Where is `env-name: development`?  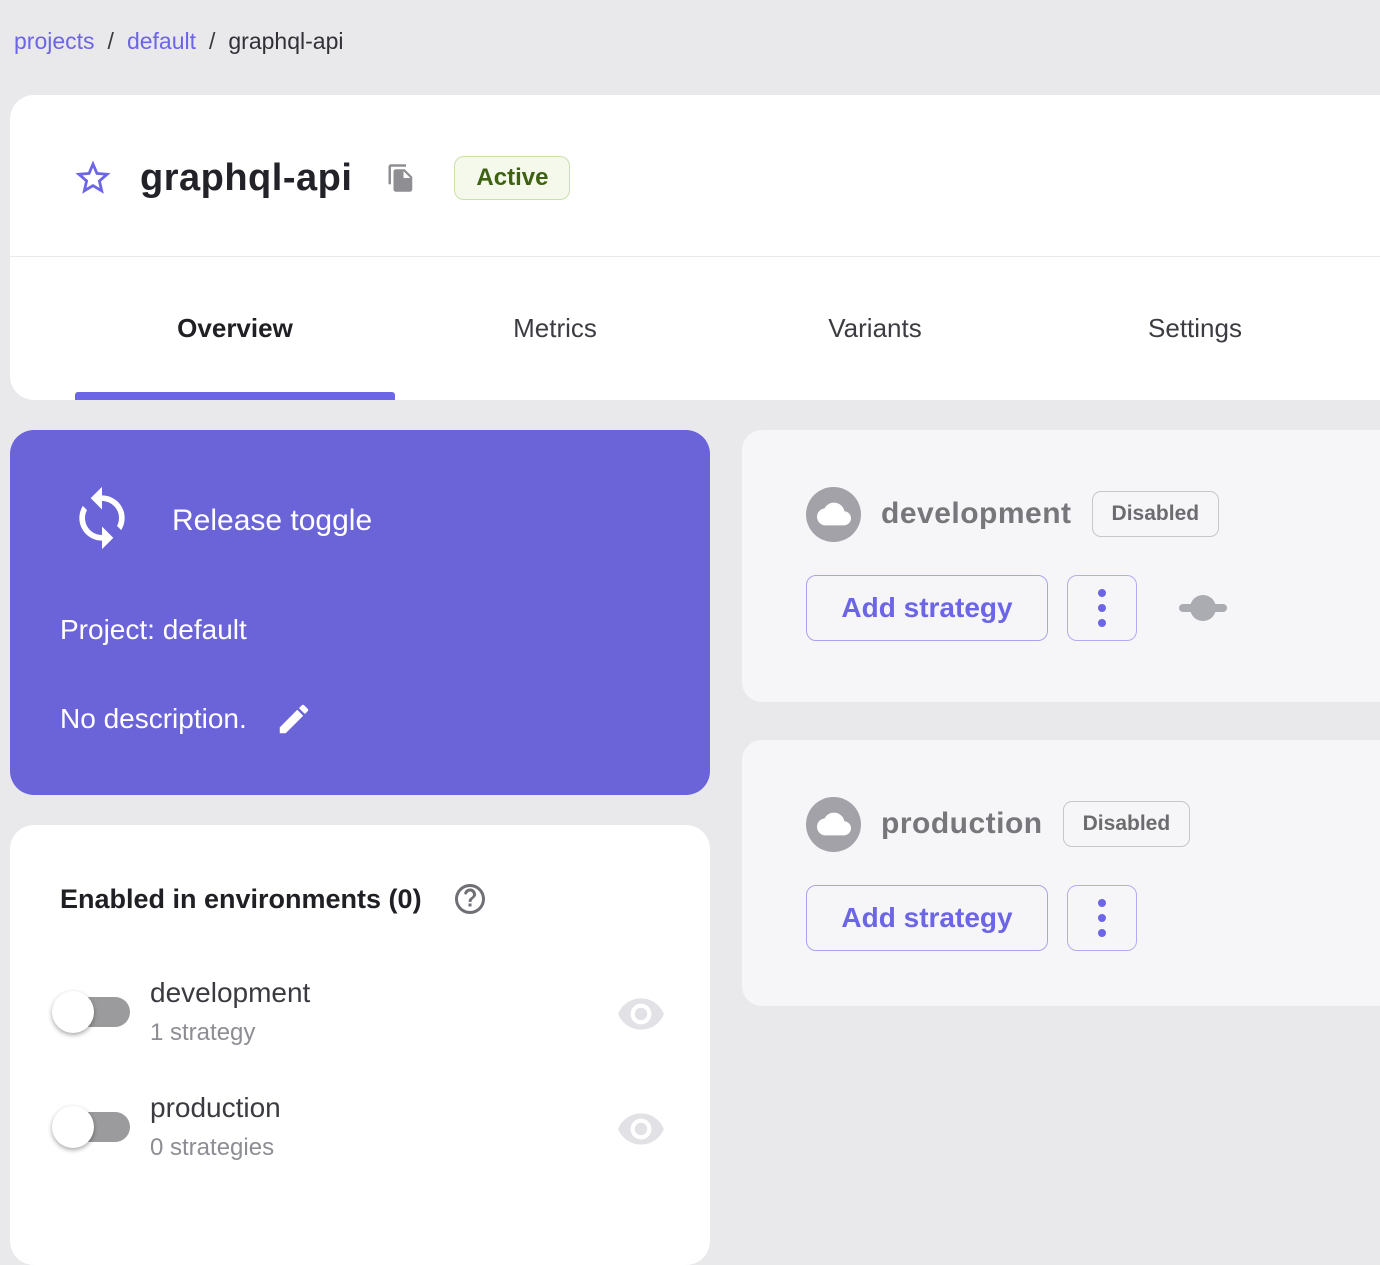 env-name: development is located at coordinates (230, 992).